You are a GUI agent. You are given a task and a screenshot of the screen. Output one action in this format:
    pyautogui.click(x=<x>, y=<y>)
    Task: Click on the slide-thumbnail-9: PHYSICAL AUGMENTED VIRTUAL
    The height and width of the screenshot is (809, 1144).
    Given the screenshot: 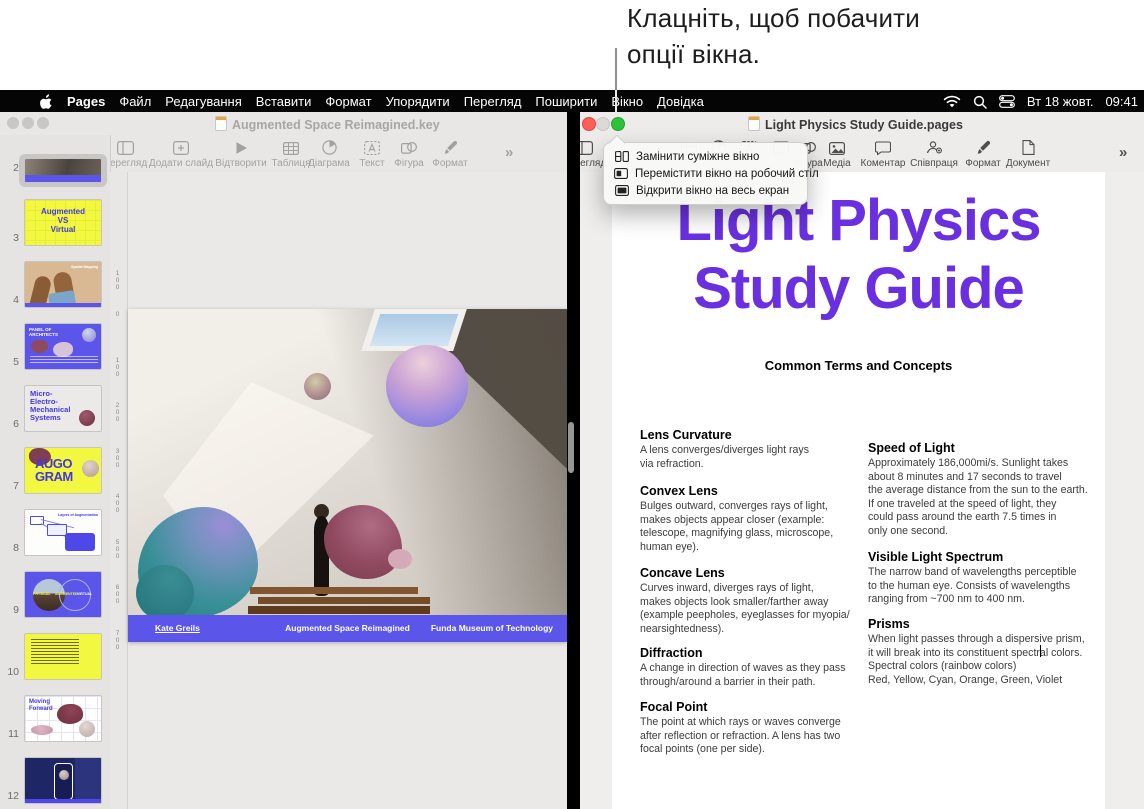 What is the action you would take?
    pyautogui.click(x=63, y=594)
    